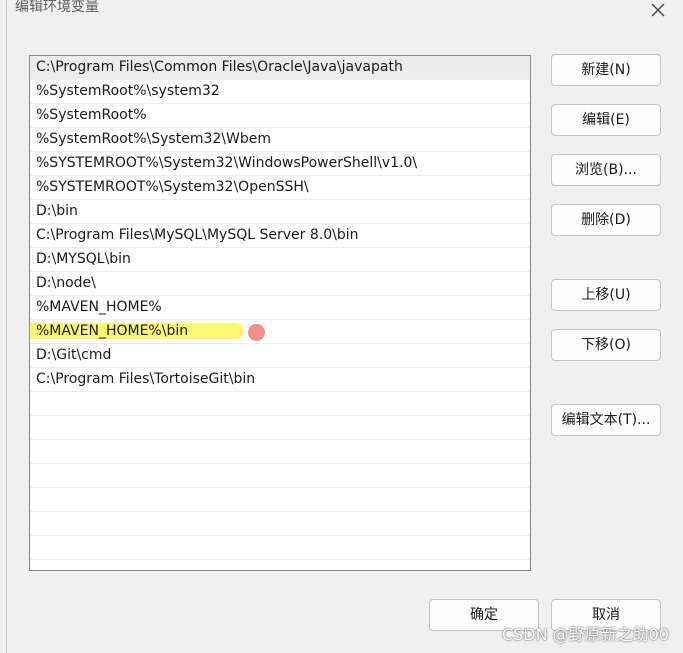  What do you see at coordinates (112, 331) in the screenshot?
I see `list-item-text: %MAVEN_HOME%\bin` at bounding box center [112, 331].